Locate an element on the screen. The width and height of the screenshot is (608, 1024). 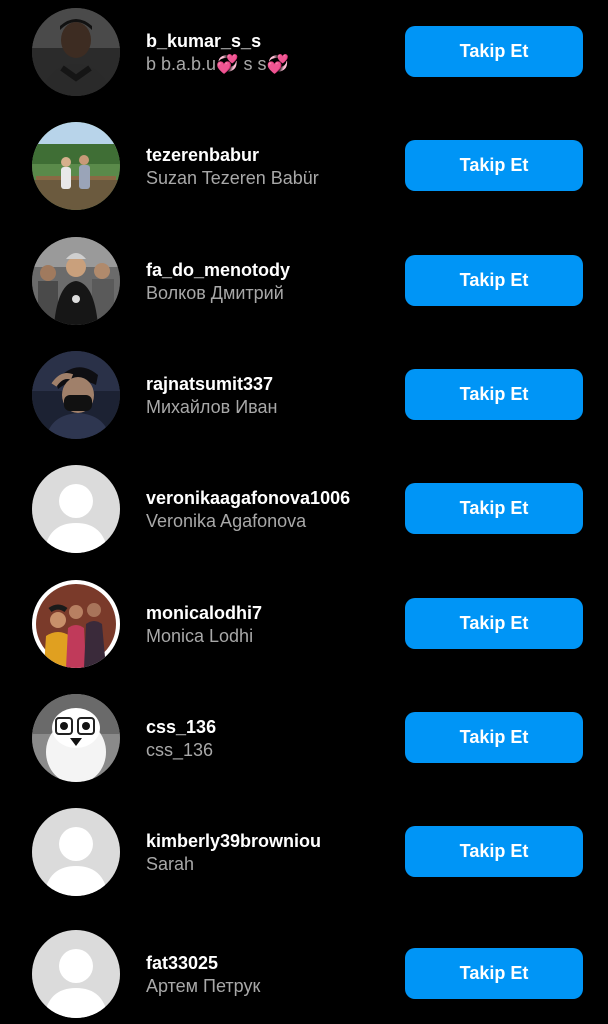
list-item: monicalodhi7 Monica Lodhi Takip Et is located at coordinates (304, 625).